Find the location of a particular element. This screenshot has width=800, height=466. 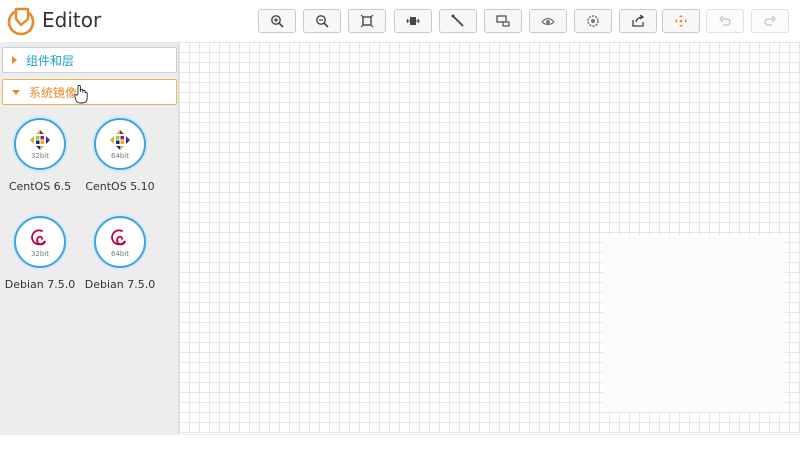

os-image-item: 32bit CentOS 6.5 is located at coordinates (40, 155).